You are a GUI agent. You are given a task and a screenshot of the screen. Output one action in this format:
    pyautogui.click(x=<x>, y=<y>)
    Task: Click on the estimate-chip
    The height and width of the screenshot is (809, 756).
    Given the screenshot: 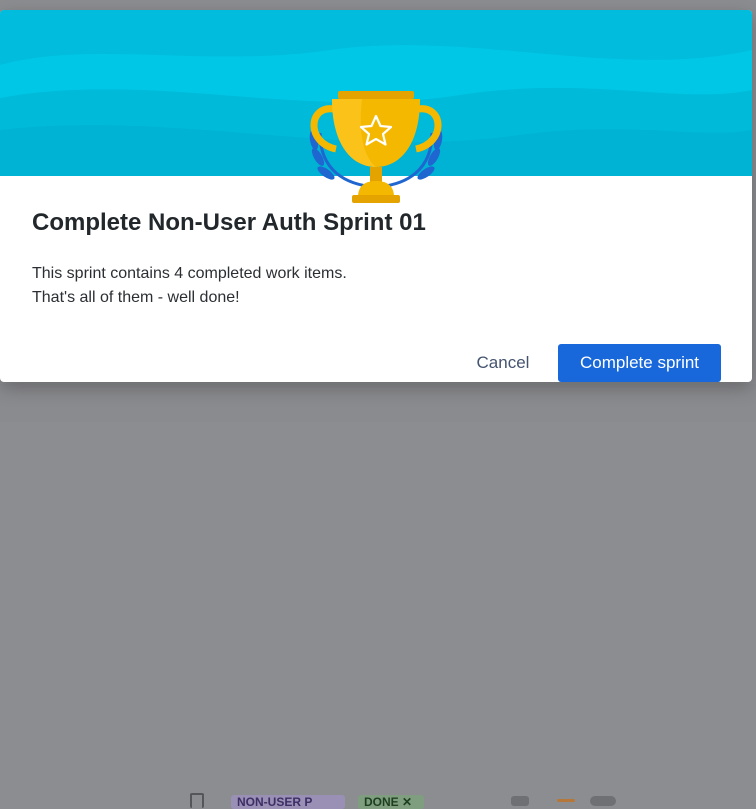 What is the action you would take?
    pyautogui.click(x=520, y=801)
    